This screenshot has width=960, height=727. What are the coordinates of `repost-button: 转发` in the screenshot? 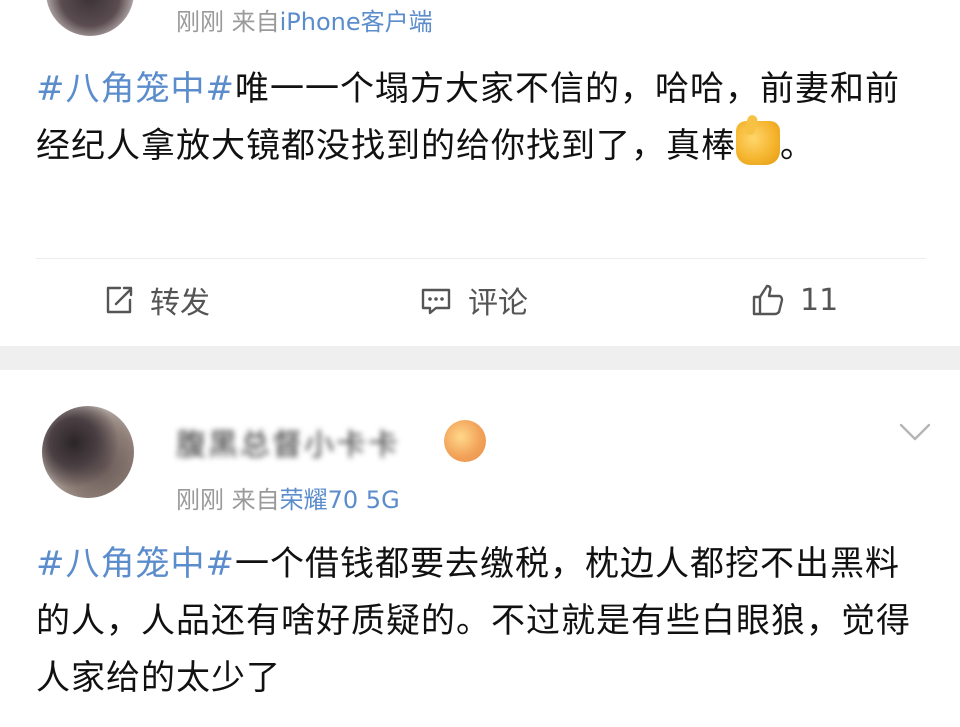 It's located at (155, 300).